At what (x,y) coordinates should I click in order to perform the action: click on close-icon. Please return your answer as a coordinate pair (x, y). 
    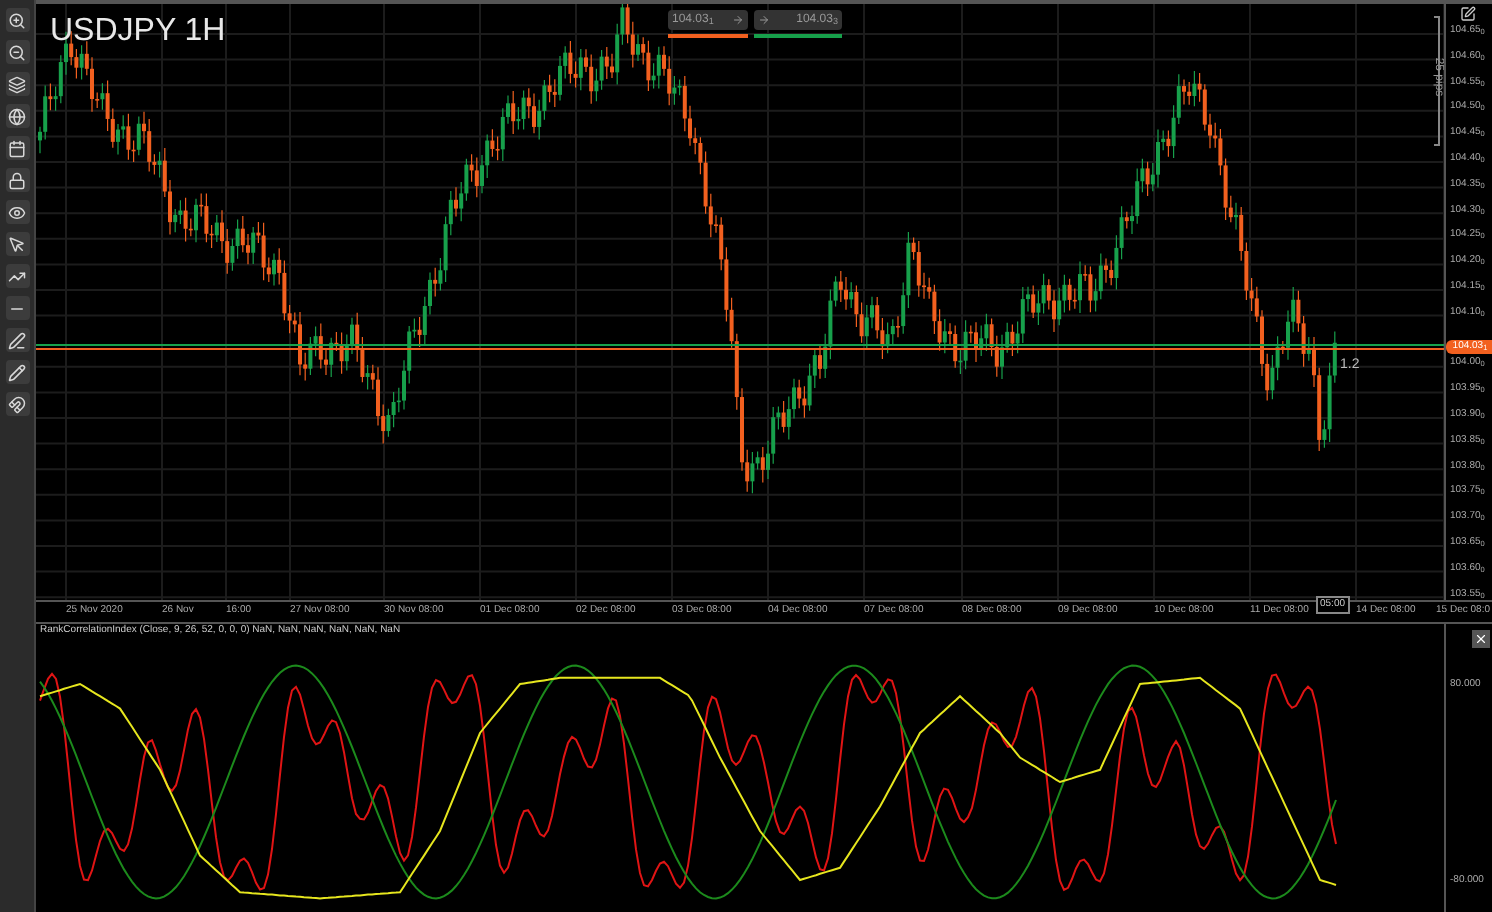
    Looking at the image, I should click on (1481, 639).